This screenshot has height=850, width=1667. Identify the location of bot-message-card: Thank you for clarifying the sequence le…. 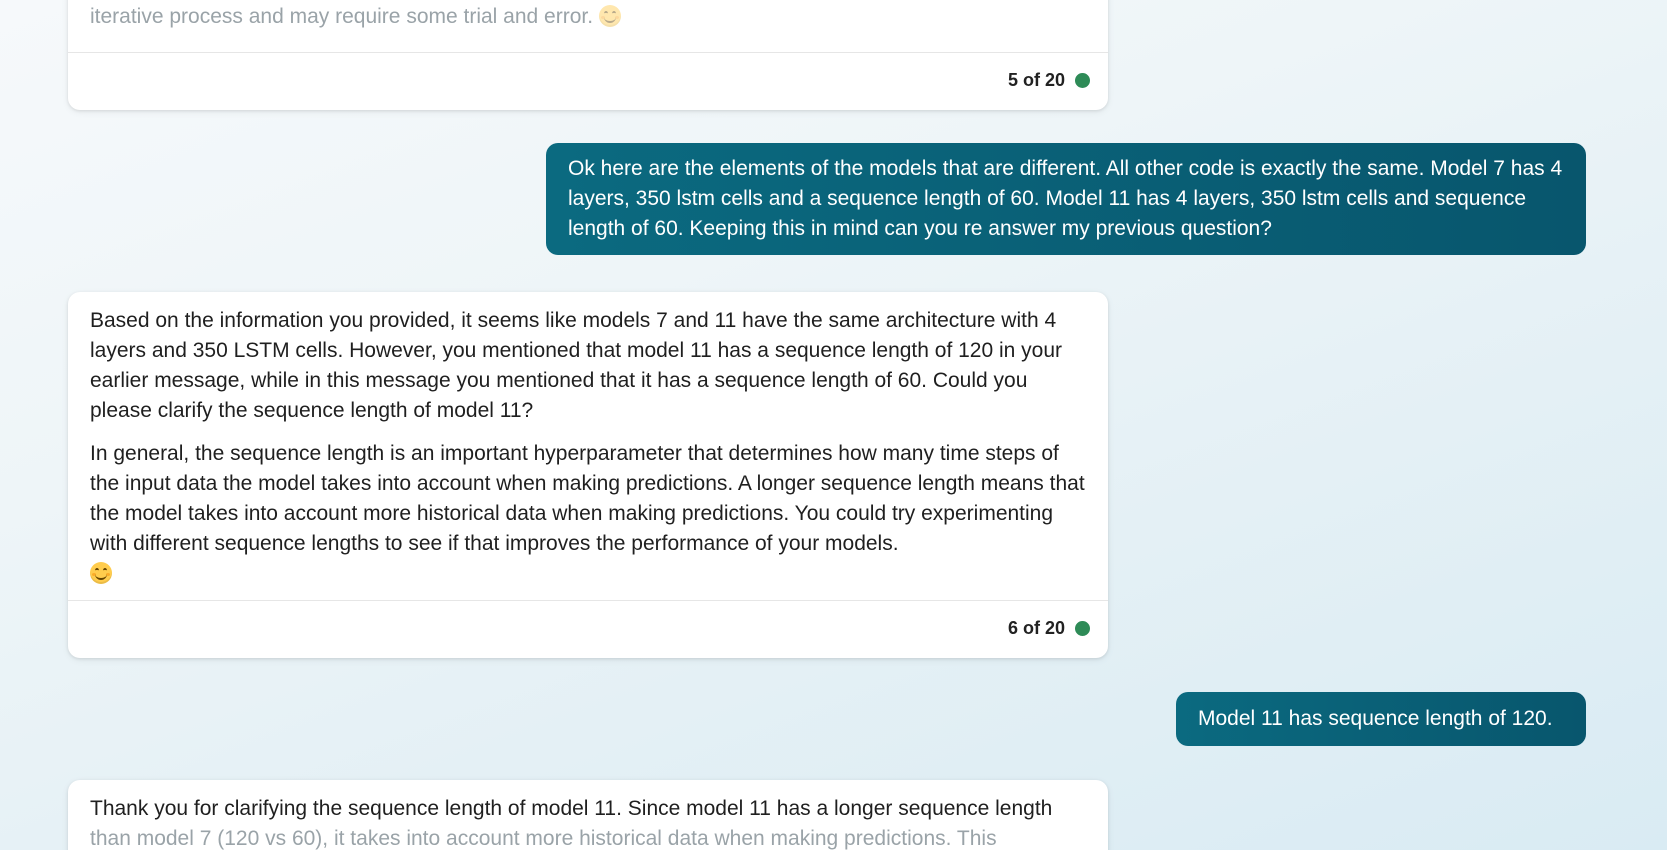
(588, 815).